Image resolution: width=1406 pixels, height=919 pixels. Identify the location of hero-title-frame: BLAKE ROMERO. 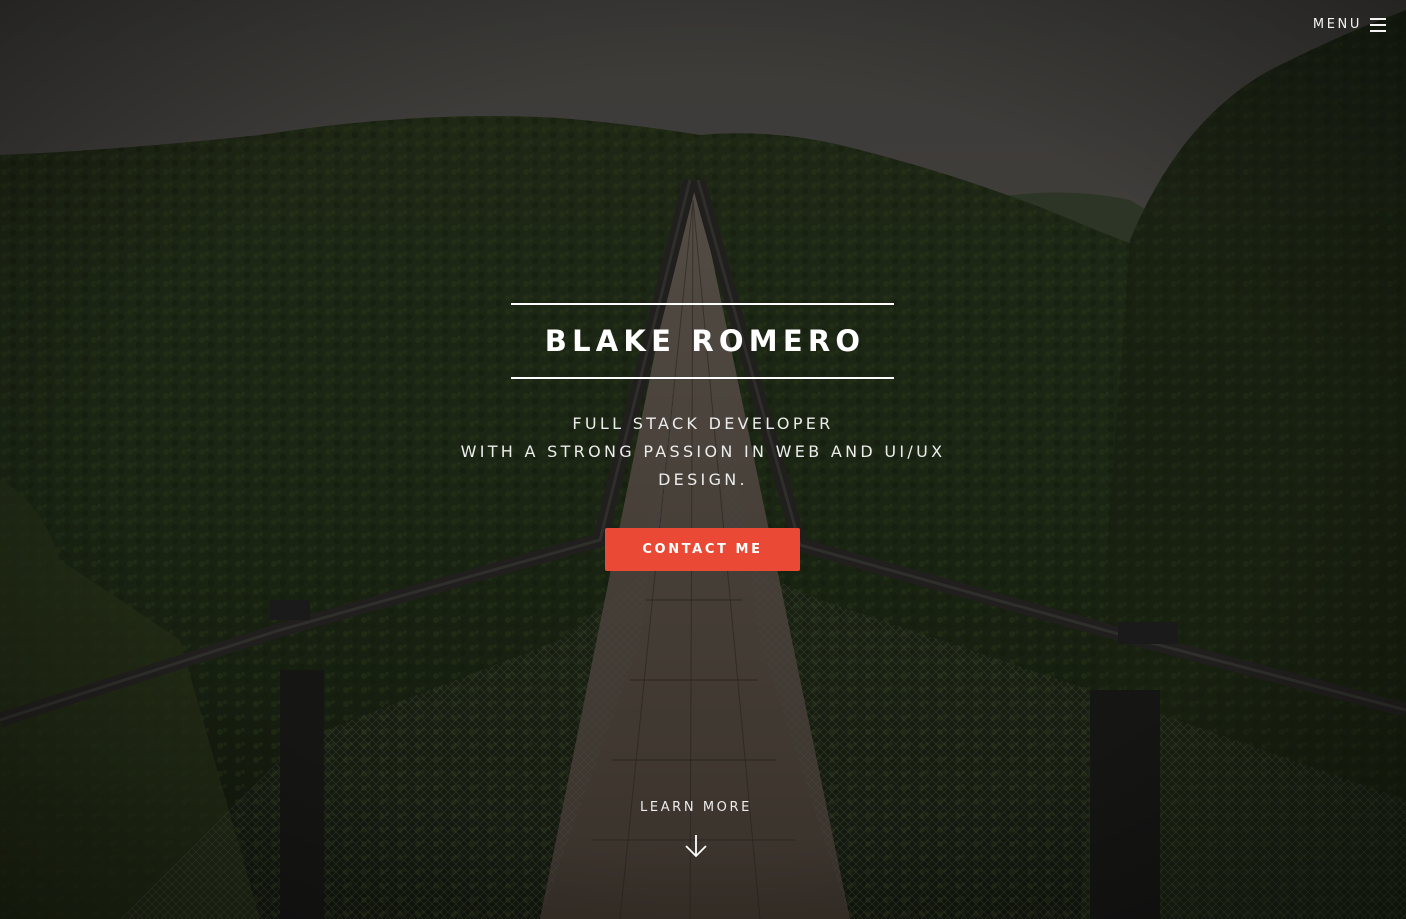
(702, 341).